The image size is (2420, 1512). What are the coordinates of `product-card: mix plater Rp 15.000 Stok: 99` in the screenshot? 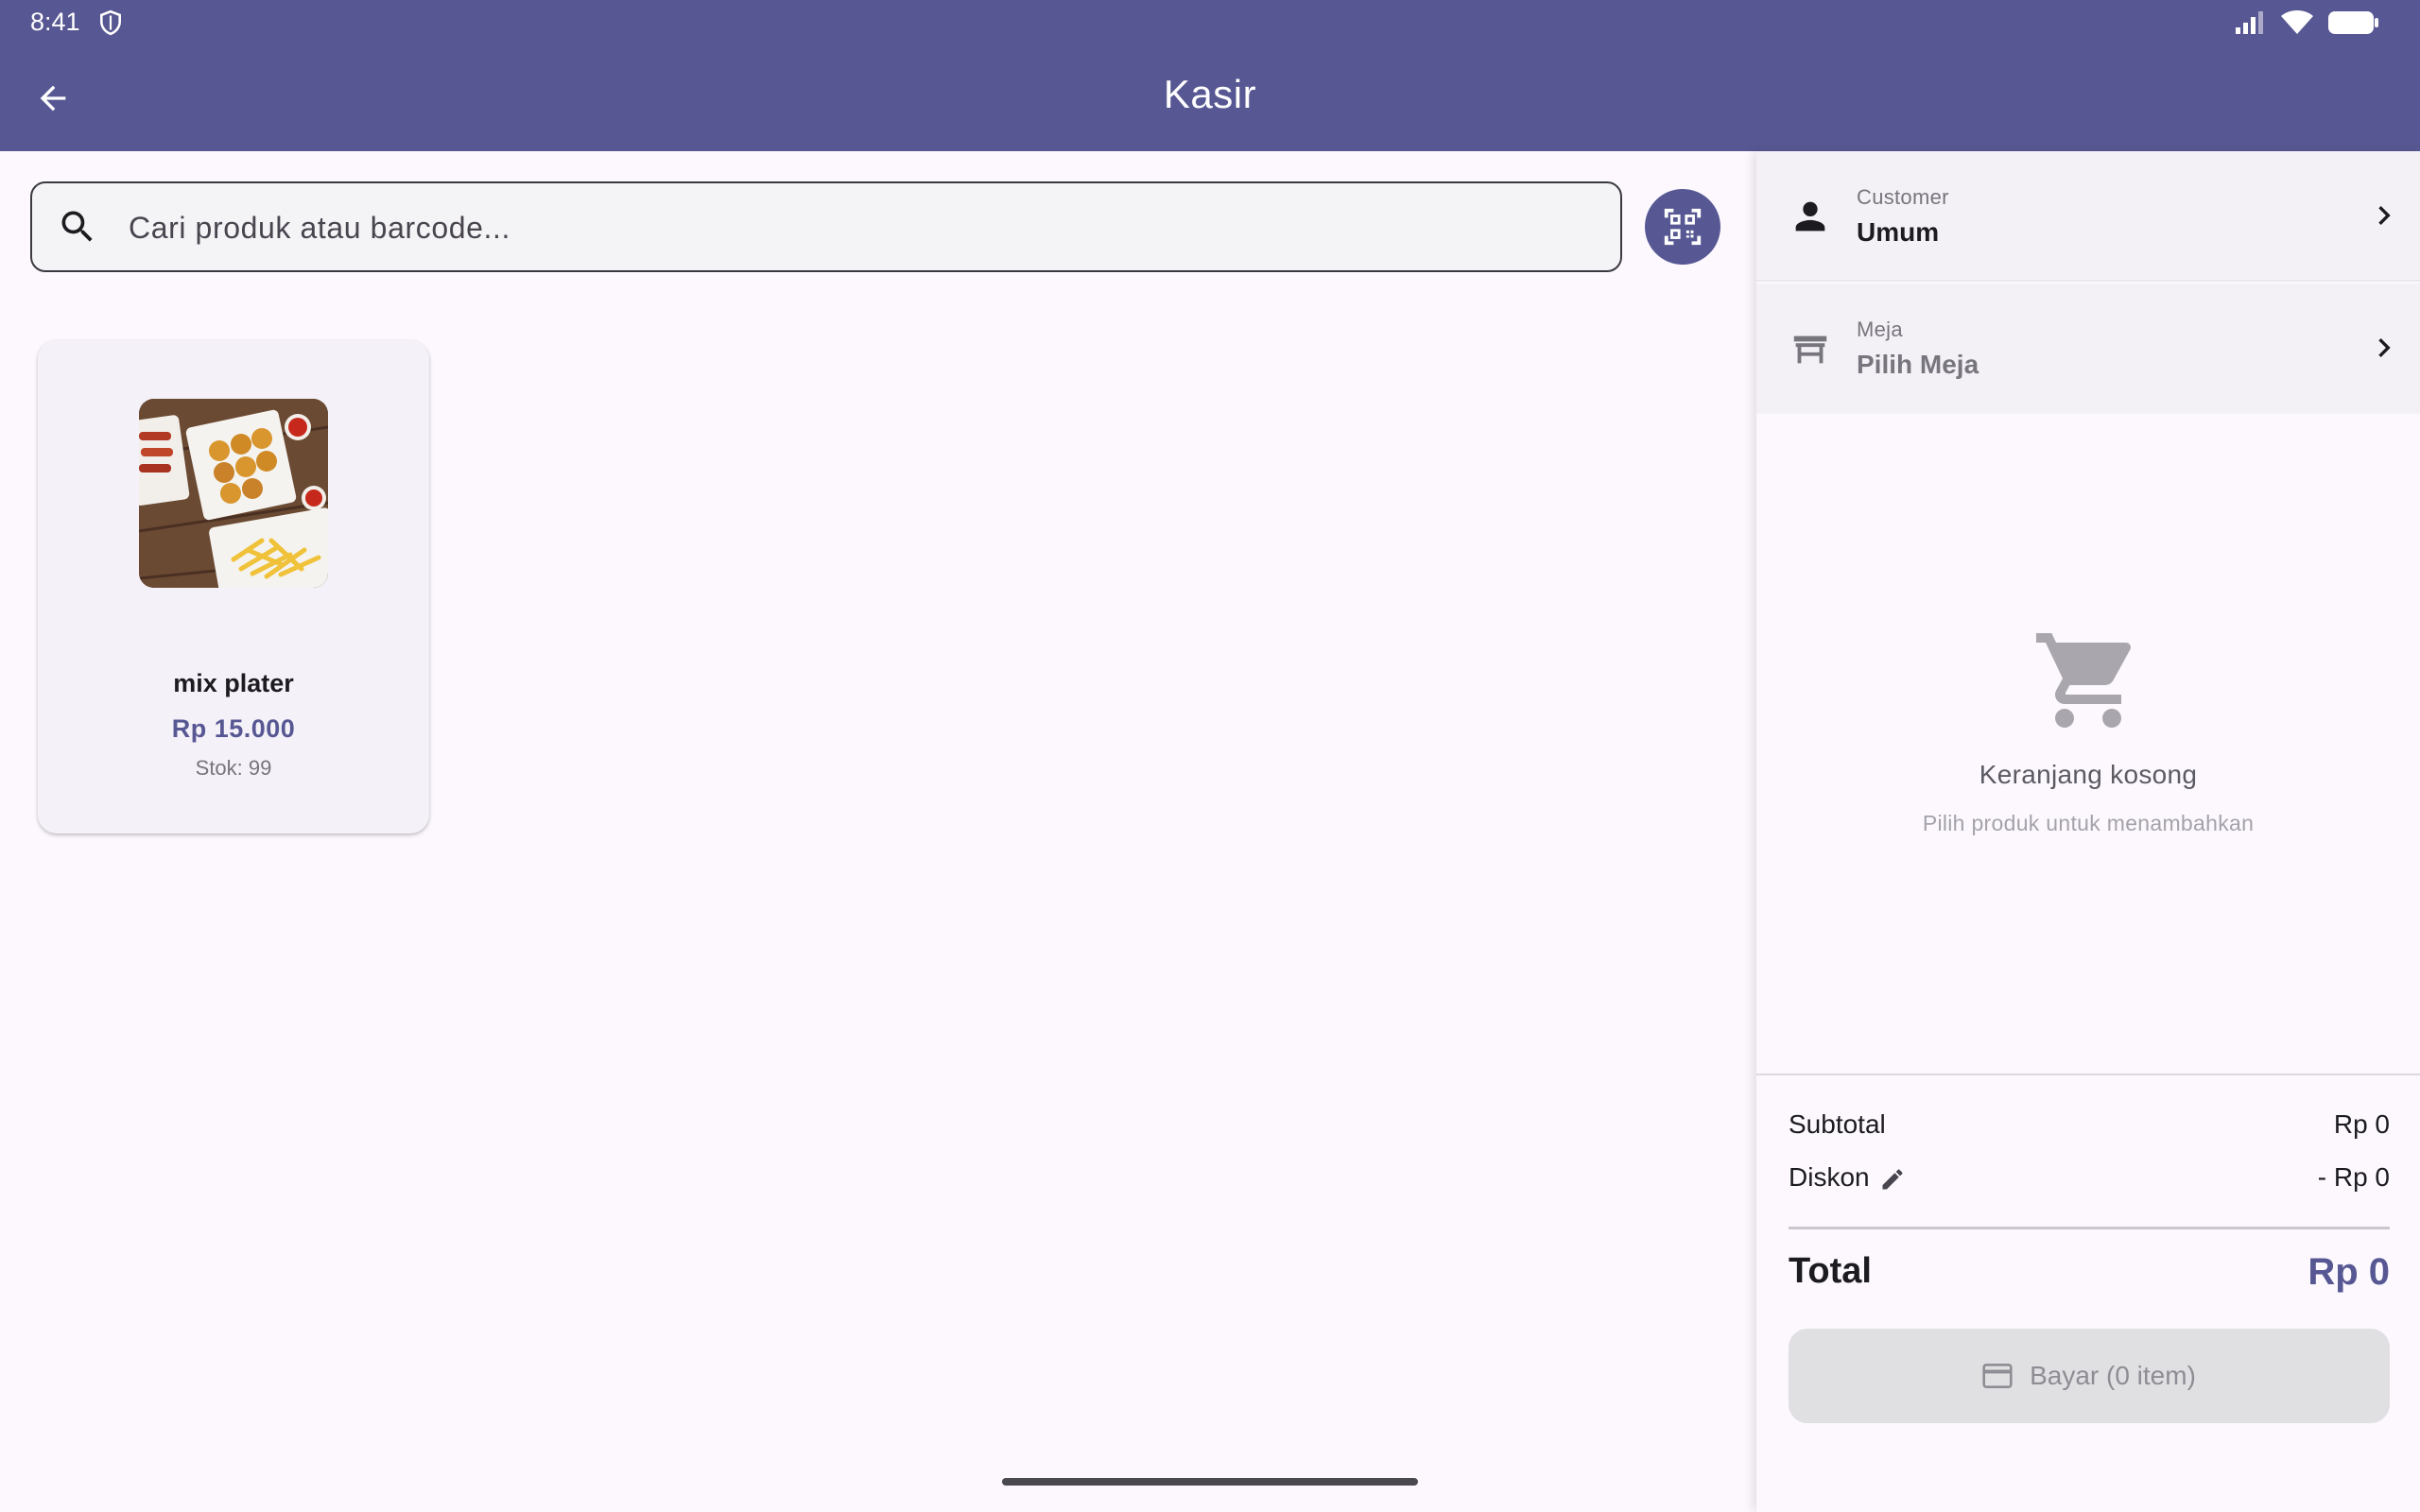 It's located at (234, 586).